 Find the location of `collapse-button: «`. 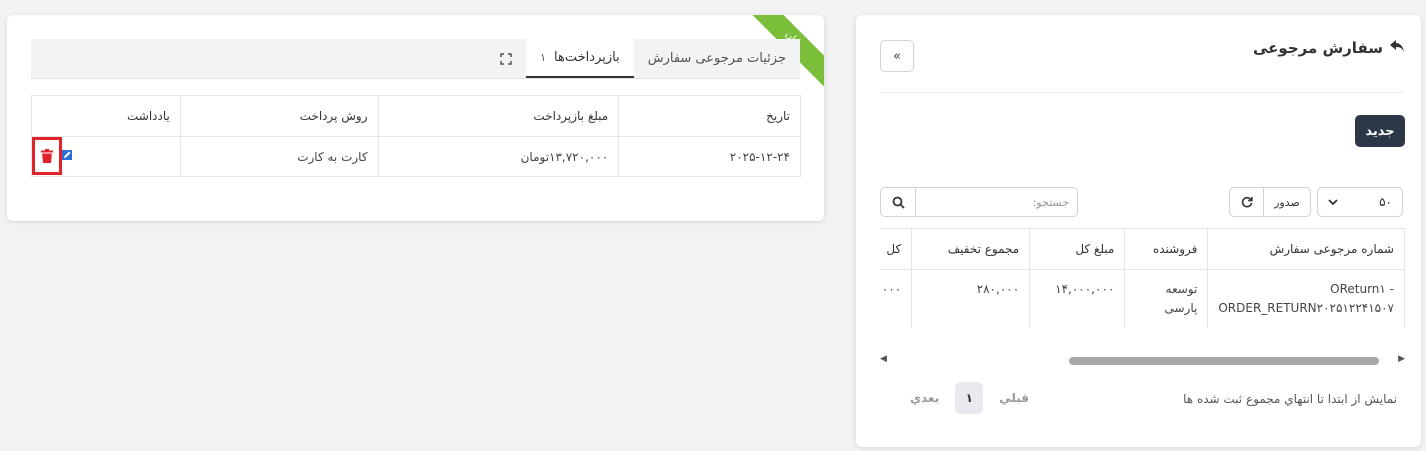

collapse-button: « is located at coordinates (897, 56).